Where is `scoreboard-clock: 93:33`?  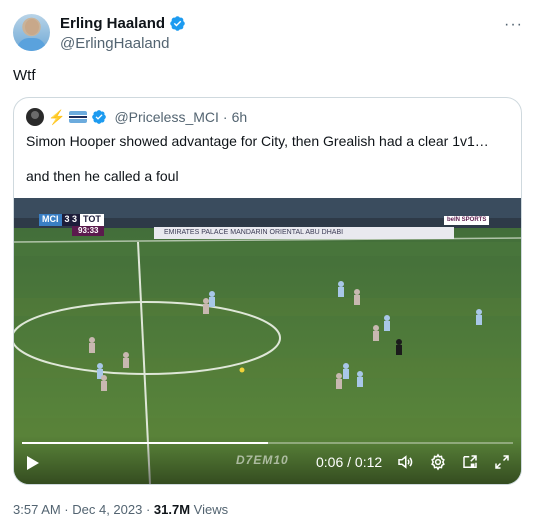
scoreboard-clock: 93:33 is located at coordinates (88, 231).